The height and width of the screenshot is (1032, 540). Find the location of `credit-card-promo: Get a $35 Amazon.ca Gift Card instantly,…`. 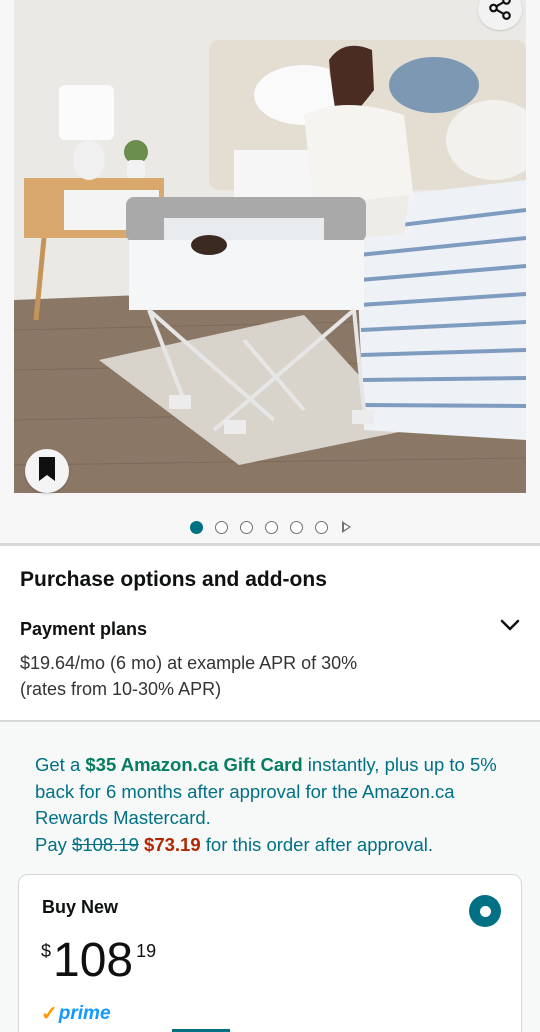

credit-card-promo: Get a $35 Amazon.ca Gift Card instantly,… is located at coordinates (275, 805).